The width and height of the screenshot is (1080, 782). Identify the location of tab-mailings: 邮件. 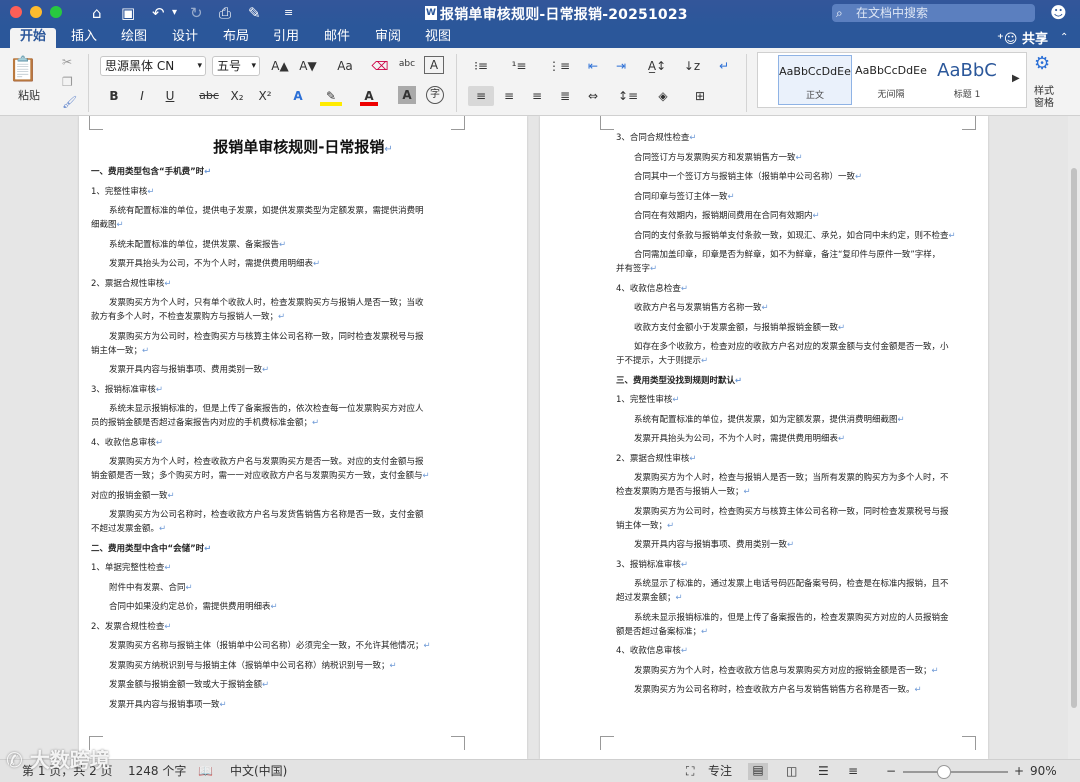
(337, 38).